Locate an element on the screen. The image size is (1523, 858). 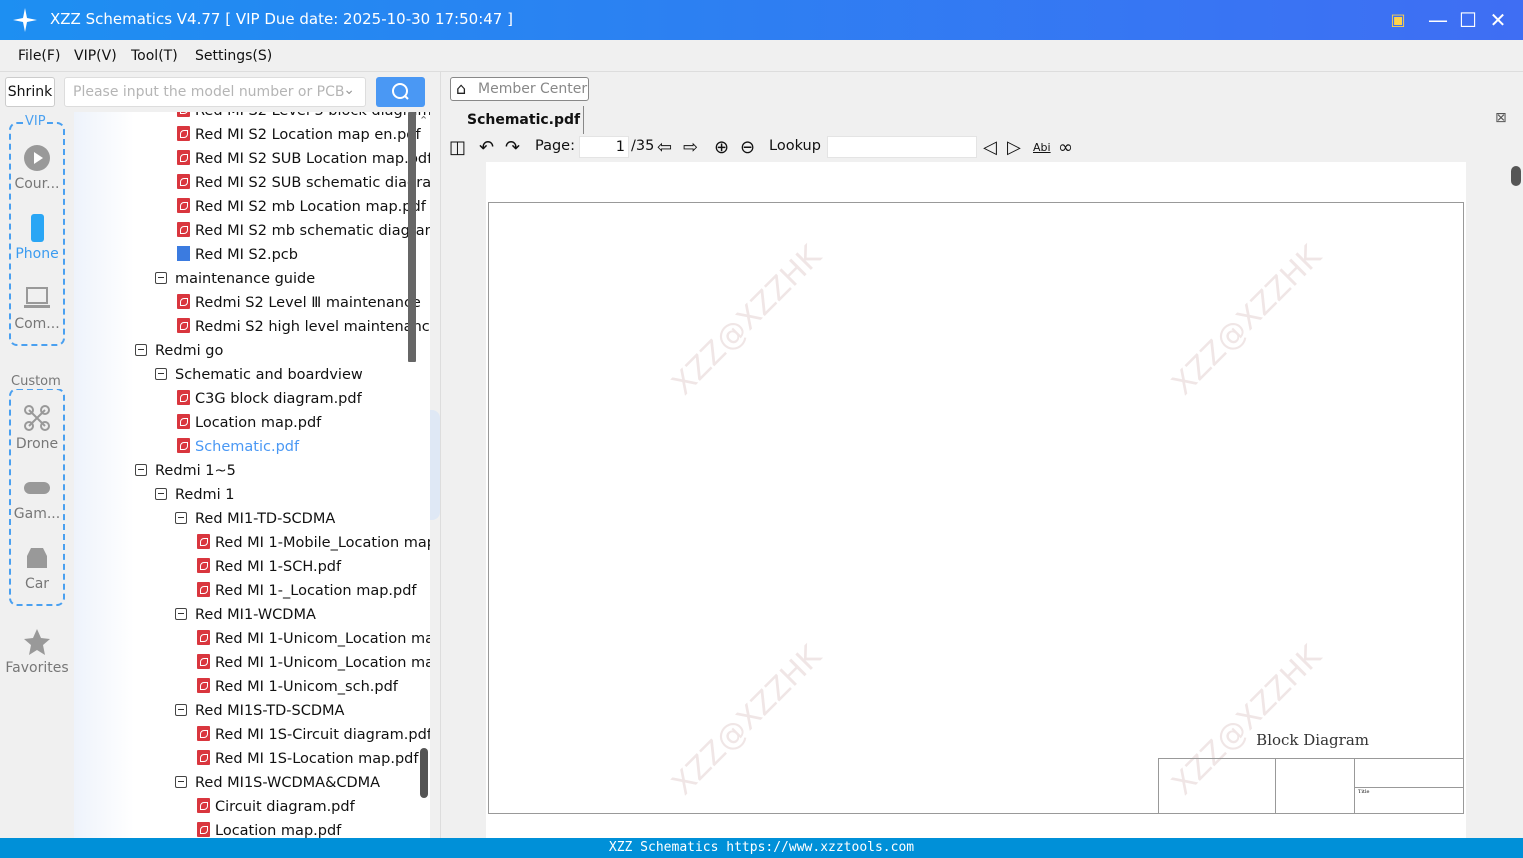
tree-file: Schematic.pdf is located at coordinates (238, 447).